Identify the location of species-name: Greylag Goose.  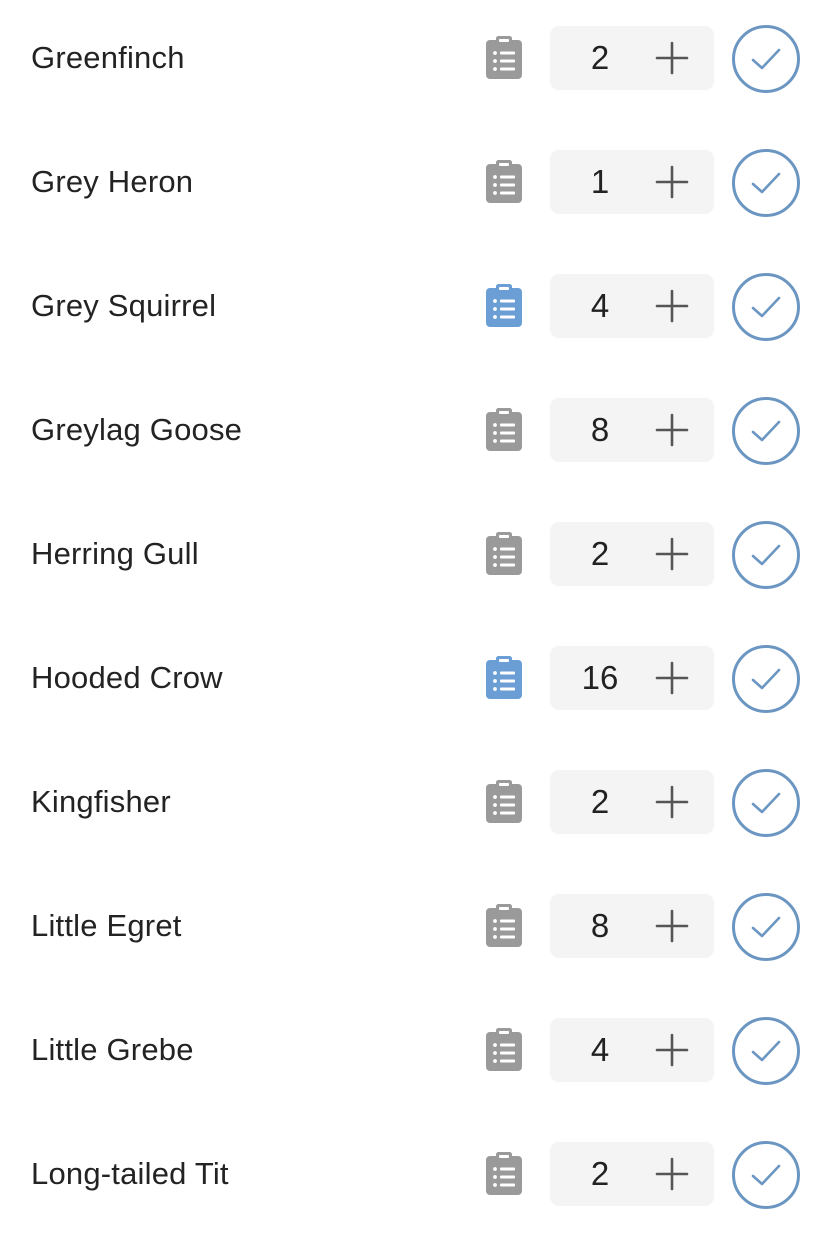
(137, 429).